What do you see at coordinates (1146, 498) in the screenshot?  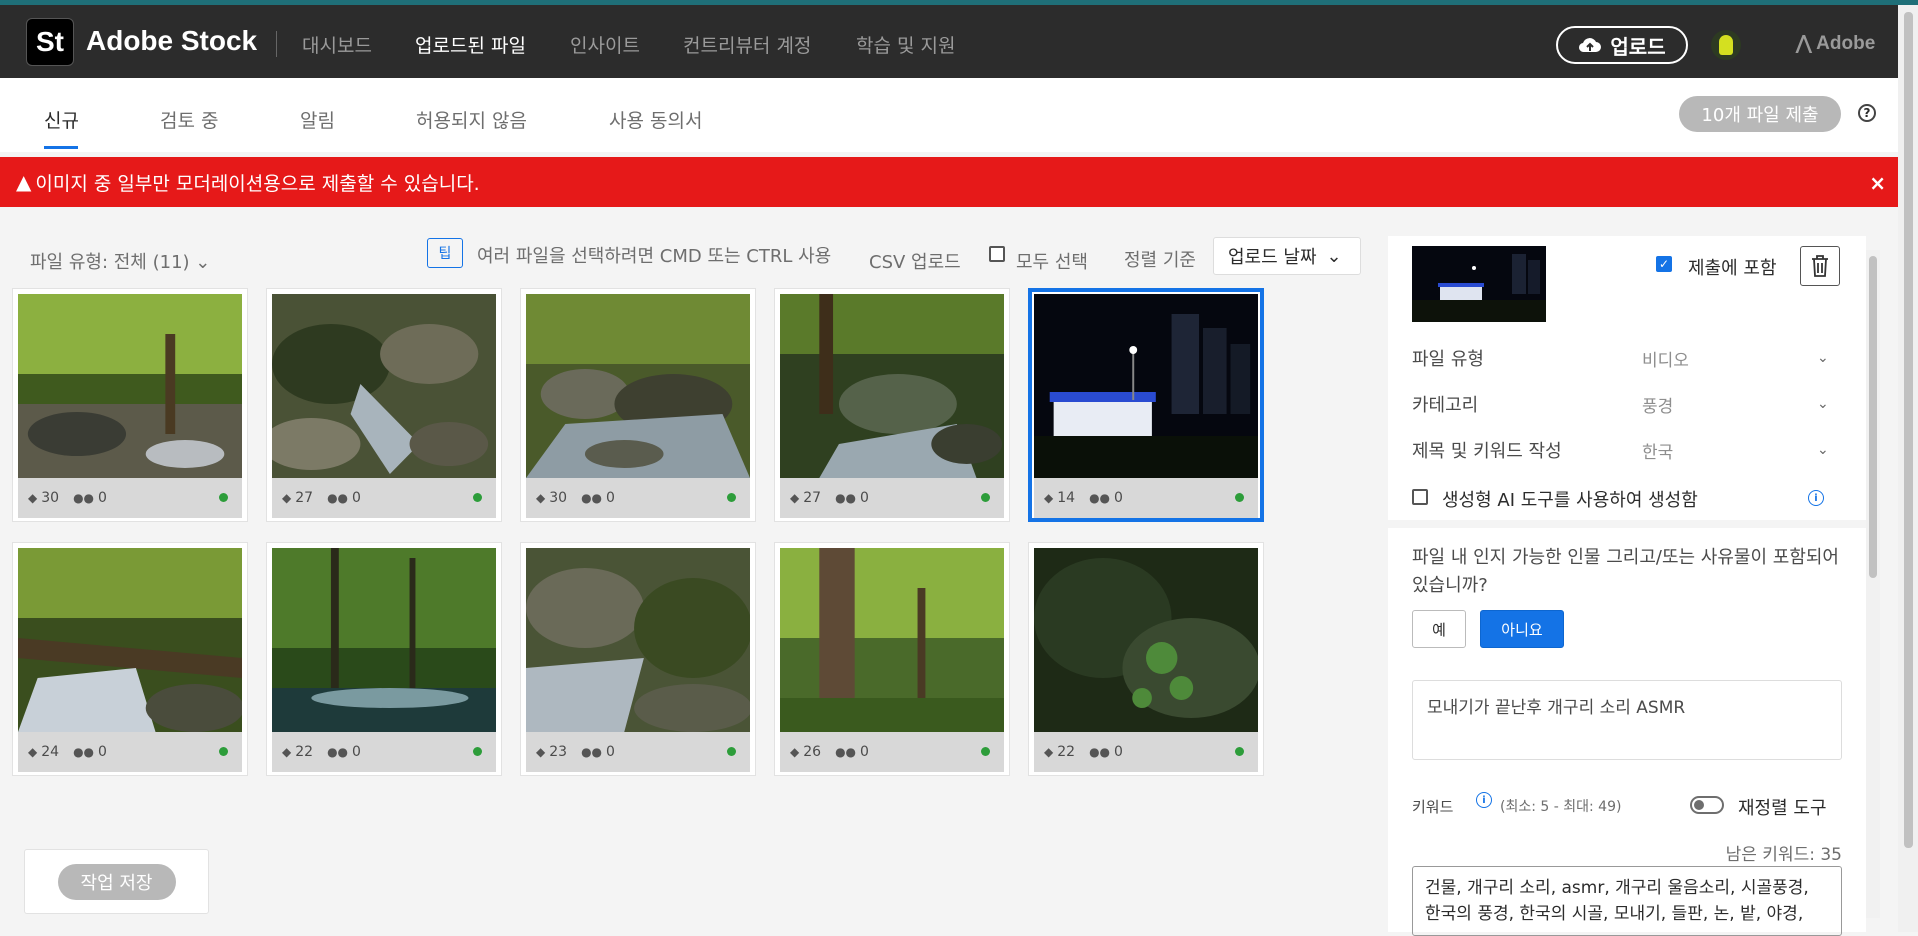 I see `file-tile-footer: ◆ 14 ●● 0` at bounding box center [1146, 498].